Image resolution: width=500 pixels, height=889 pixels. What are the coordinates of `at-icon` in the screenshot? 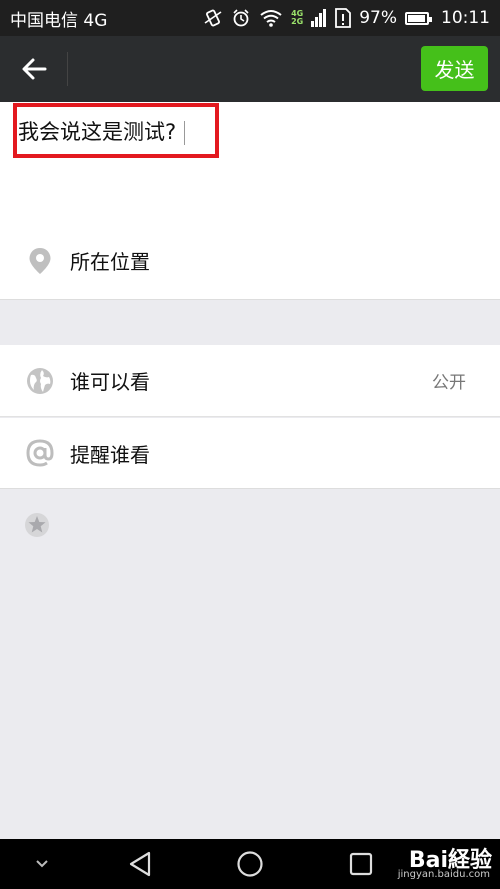 It's located at (40, 453).